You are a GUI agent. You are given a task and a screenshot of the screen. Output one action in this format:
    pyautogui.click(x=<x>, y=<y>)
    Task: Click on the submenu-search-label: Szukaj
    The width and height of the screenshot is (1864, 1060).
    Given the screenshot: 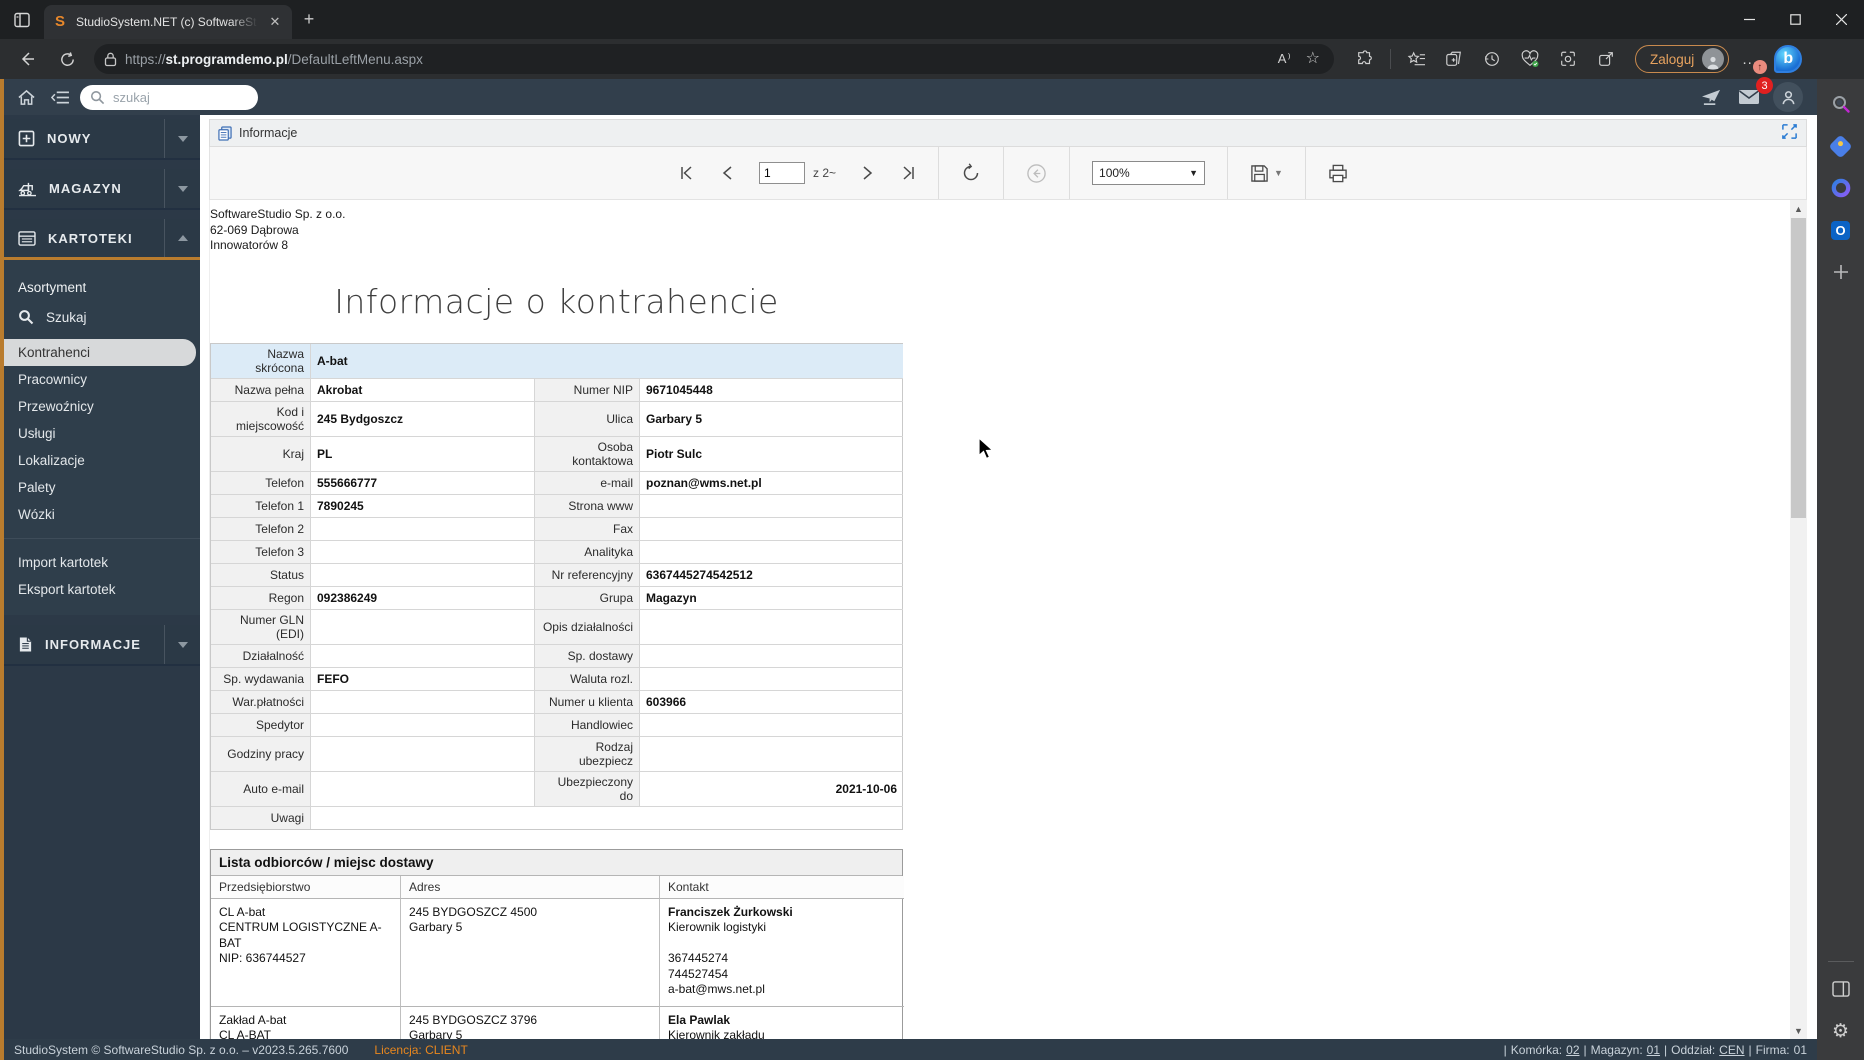 What is the action you would take?
    pyautogui.click(x=66, y=317)
    